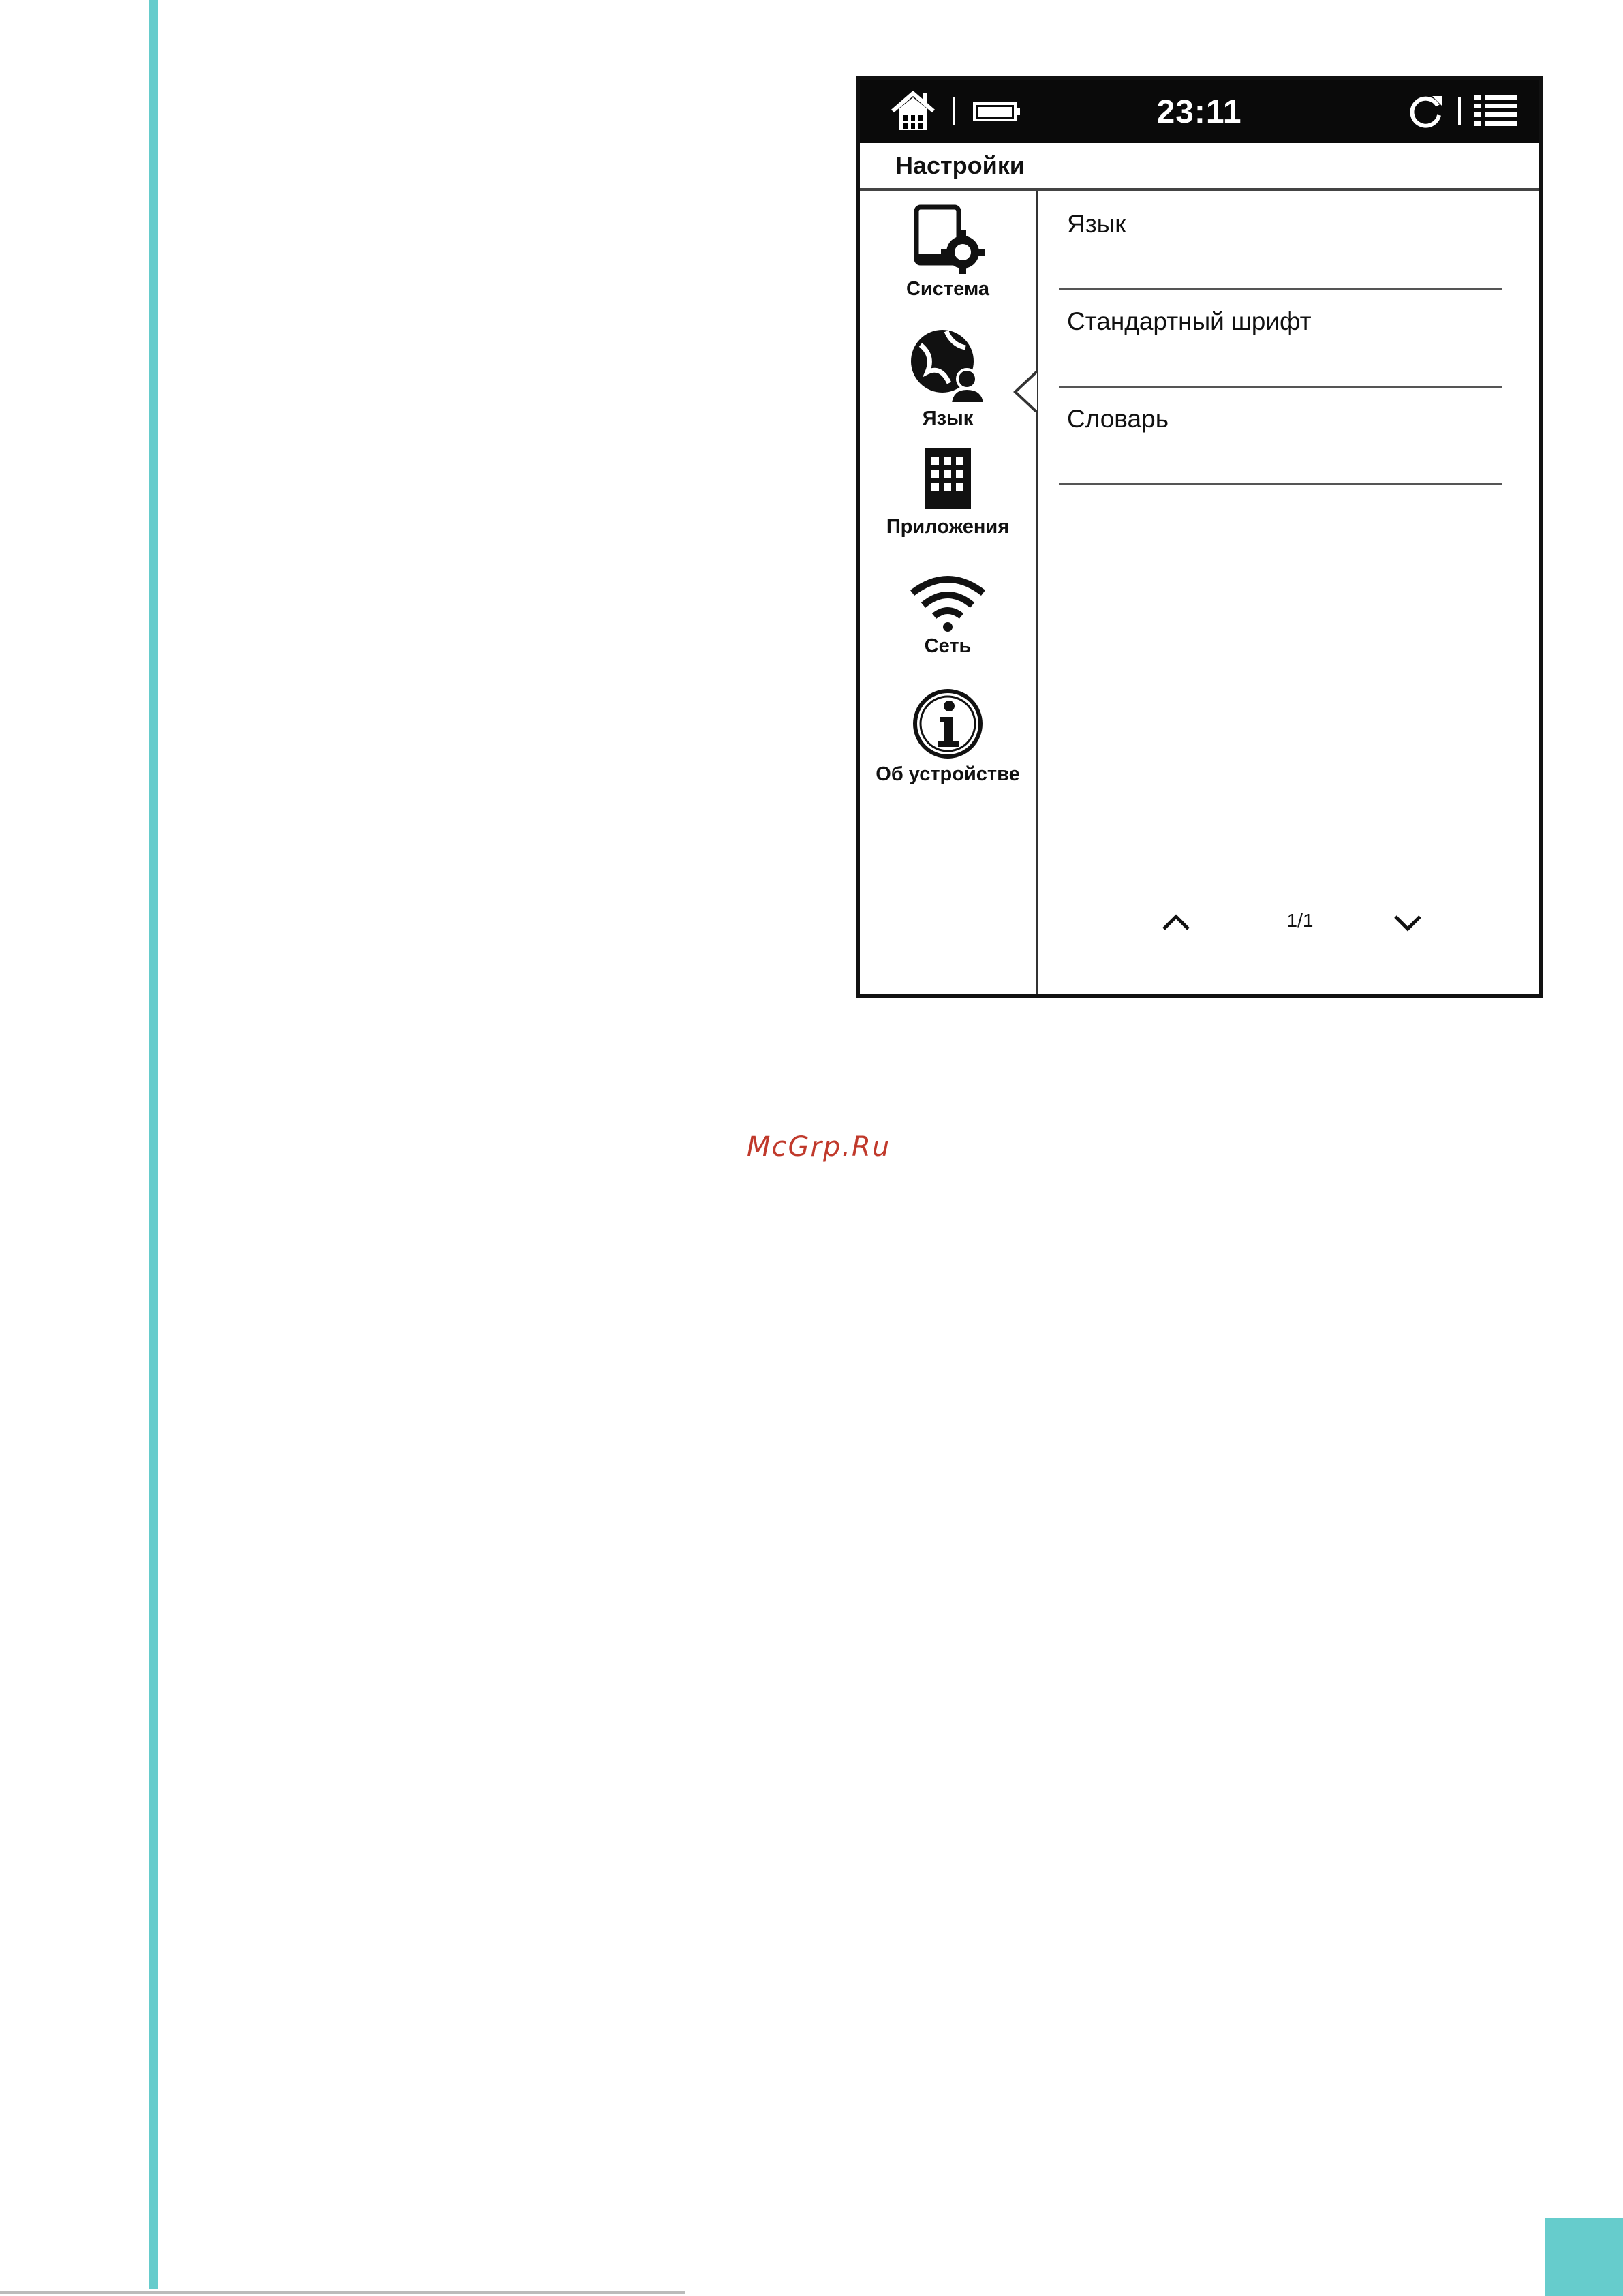 This screenshot has height=2296, width=1623. I want to click on page-margin-bar, so click(153, 1145).